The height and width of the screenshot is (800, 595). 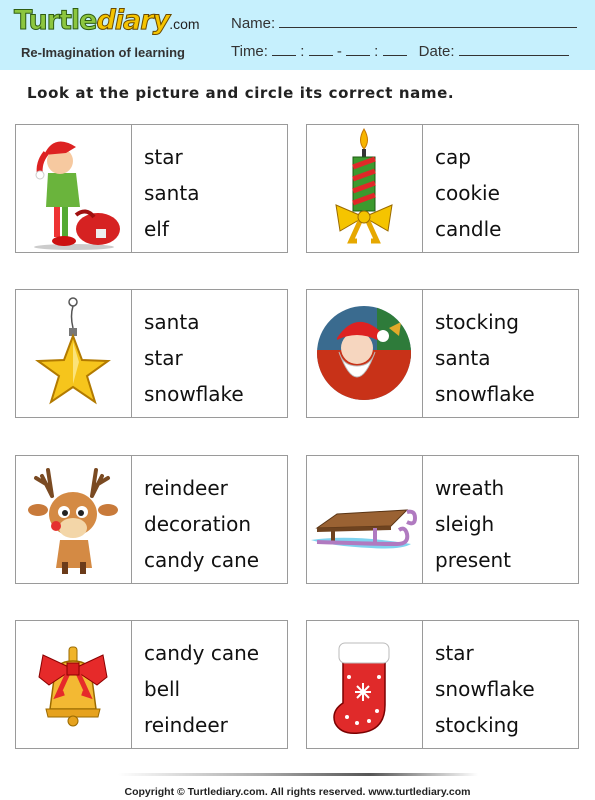 I want to click on answer-option: sleigh, so click(x=473, y=524).